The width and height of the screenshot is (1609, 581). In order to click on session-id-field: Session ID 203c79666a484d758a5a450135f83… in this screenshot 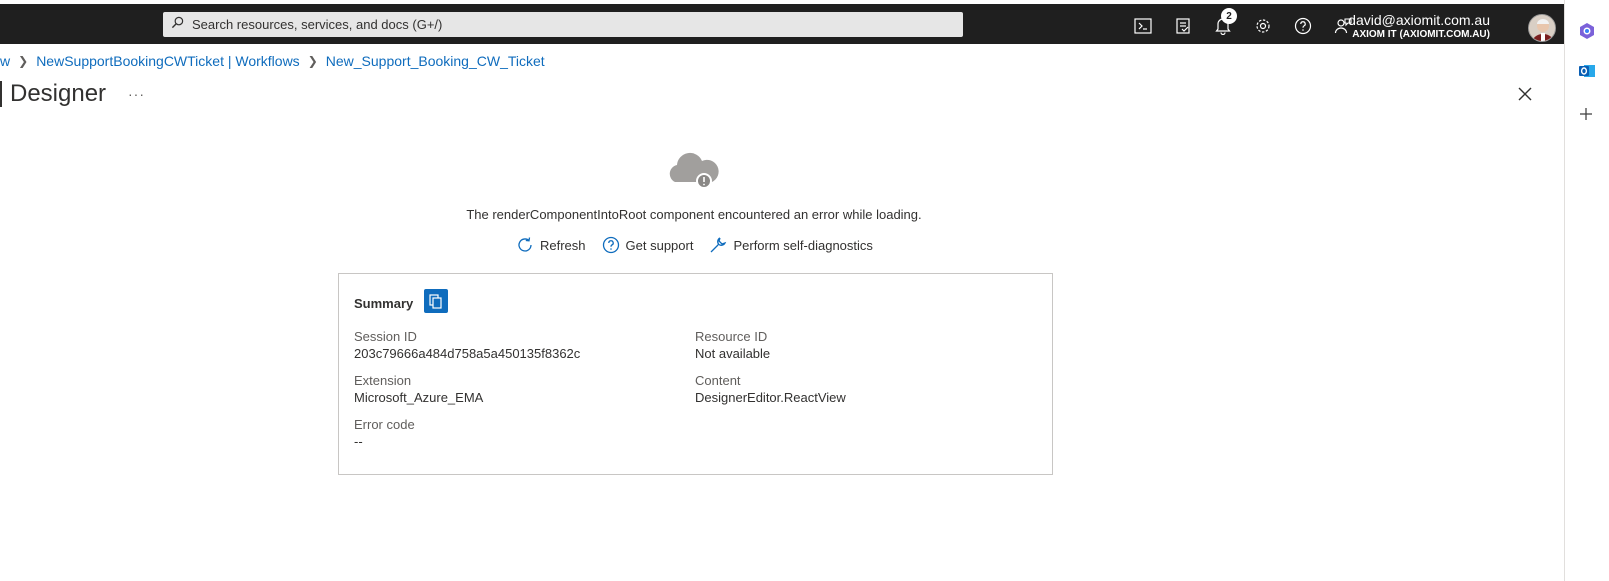, I will do `click(467, 346)`.